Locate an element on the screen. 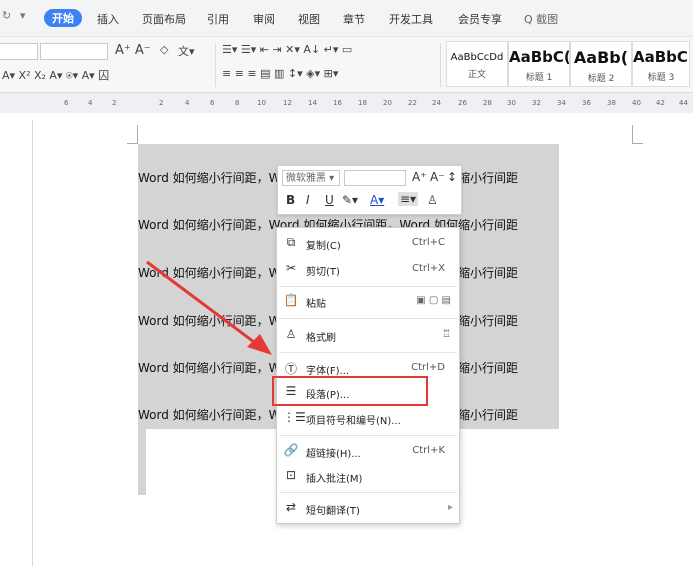  tab-insert: 插入 is located at coordinates (108, 19).